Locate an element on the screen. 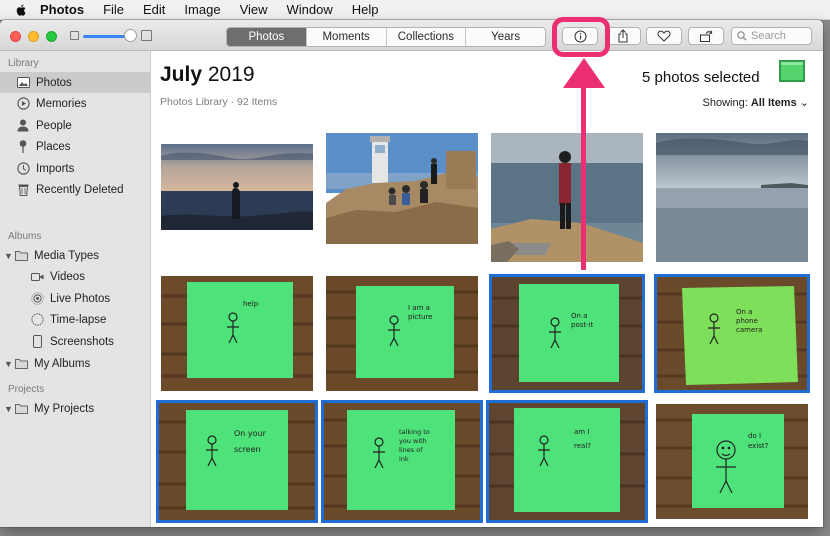 This screenshot has height=536, width=830. trash-icon is located at coordinates (23, 190).